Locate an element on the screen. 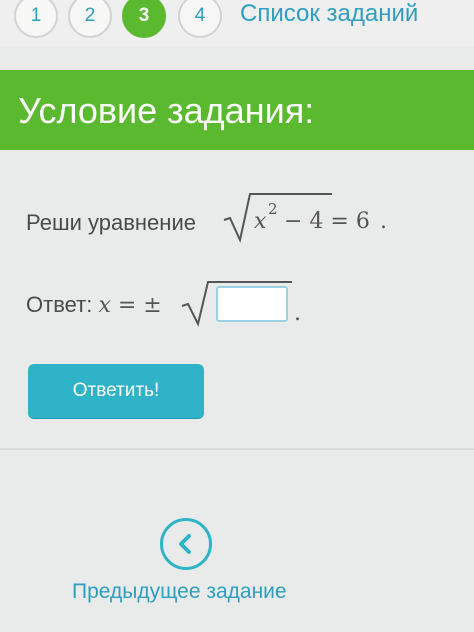  step-3: 3 is located at coordinates (144, 19).